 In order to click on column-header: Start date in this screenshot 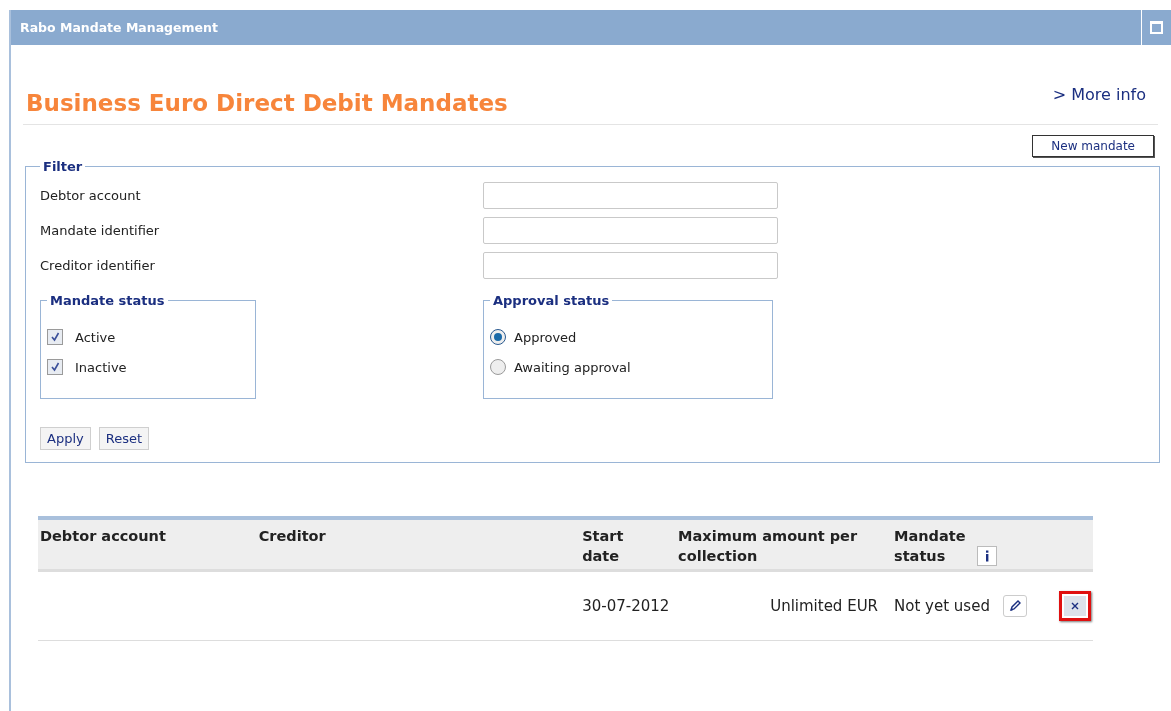, I will do `click(603, 546)`.